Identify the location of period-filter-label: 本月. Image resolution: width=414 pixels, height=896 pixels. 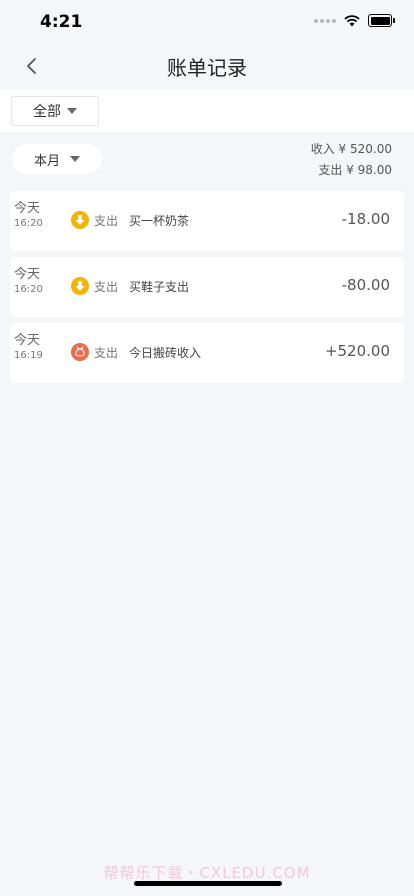
(46, 161).